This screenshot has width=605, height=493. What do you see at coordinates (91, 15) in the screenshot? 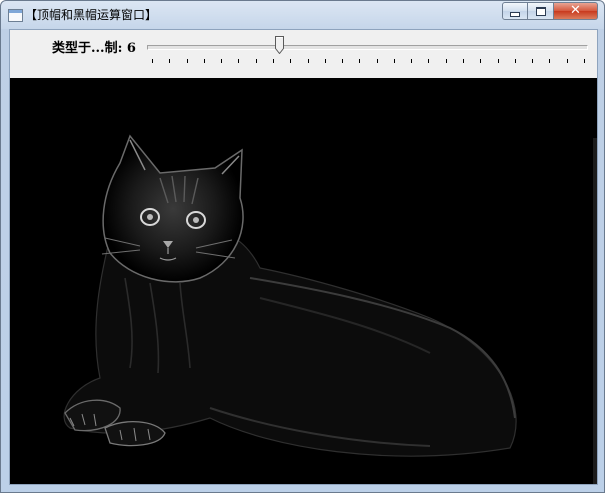
I see `window-title: 【顶帽和黑帽运算窗口】` at bounding box center [91, 15].